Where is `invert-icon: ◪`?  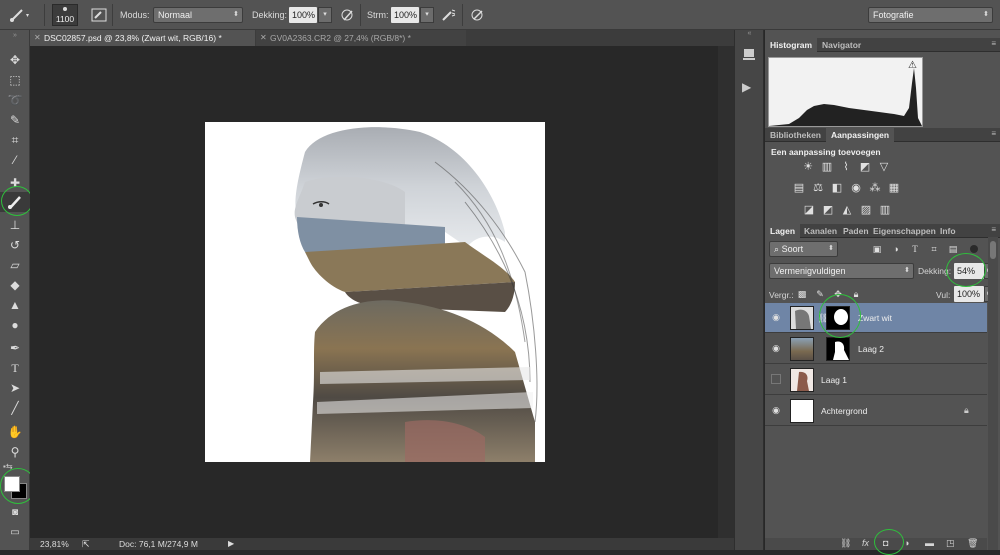 invert-icon: ◪ is located at coordinates (809, 210).